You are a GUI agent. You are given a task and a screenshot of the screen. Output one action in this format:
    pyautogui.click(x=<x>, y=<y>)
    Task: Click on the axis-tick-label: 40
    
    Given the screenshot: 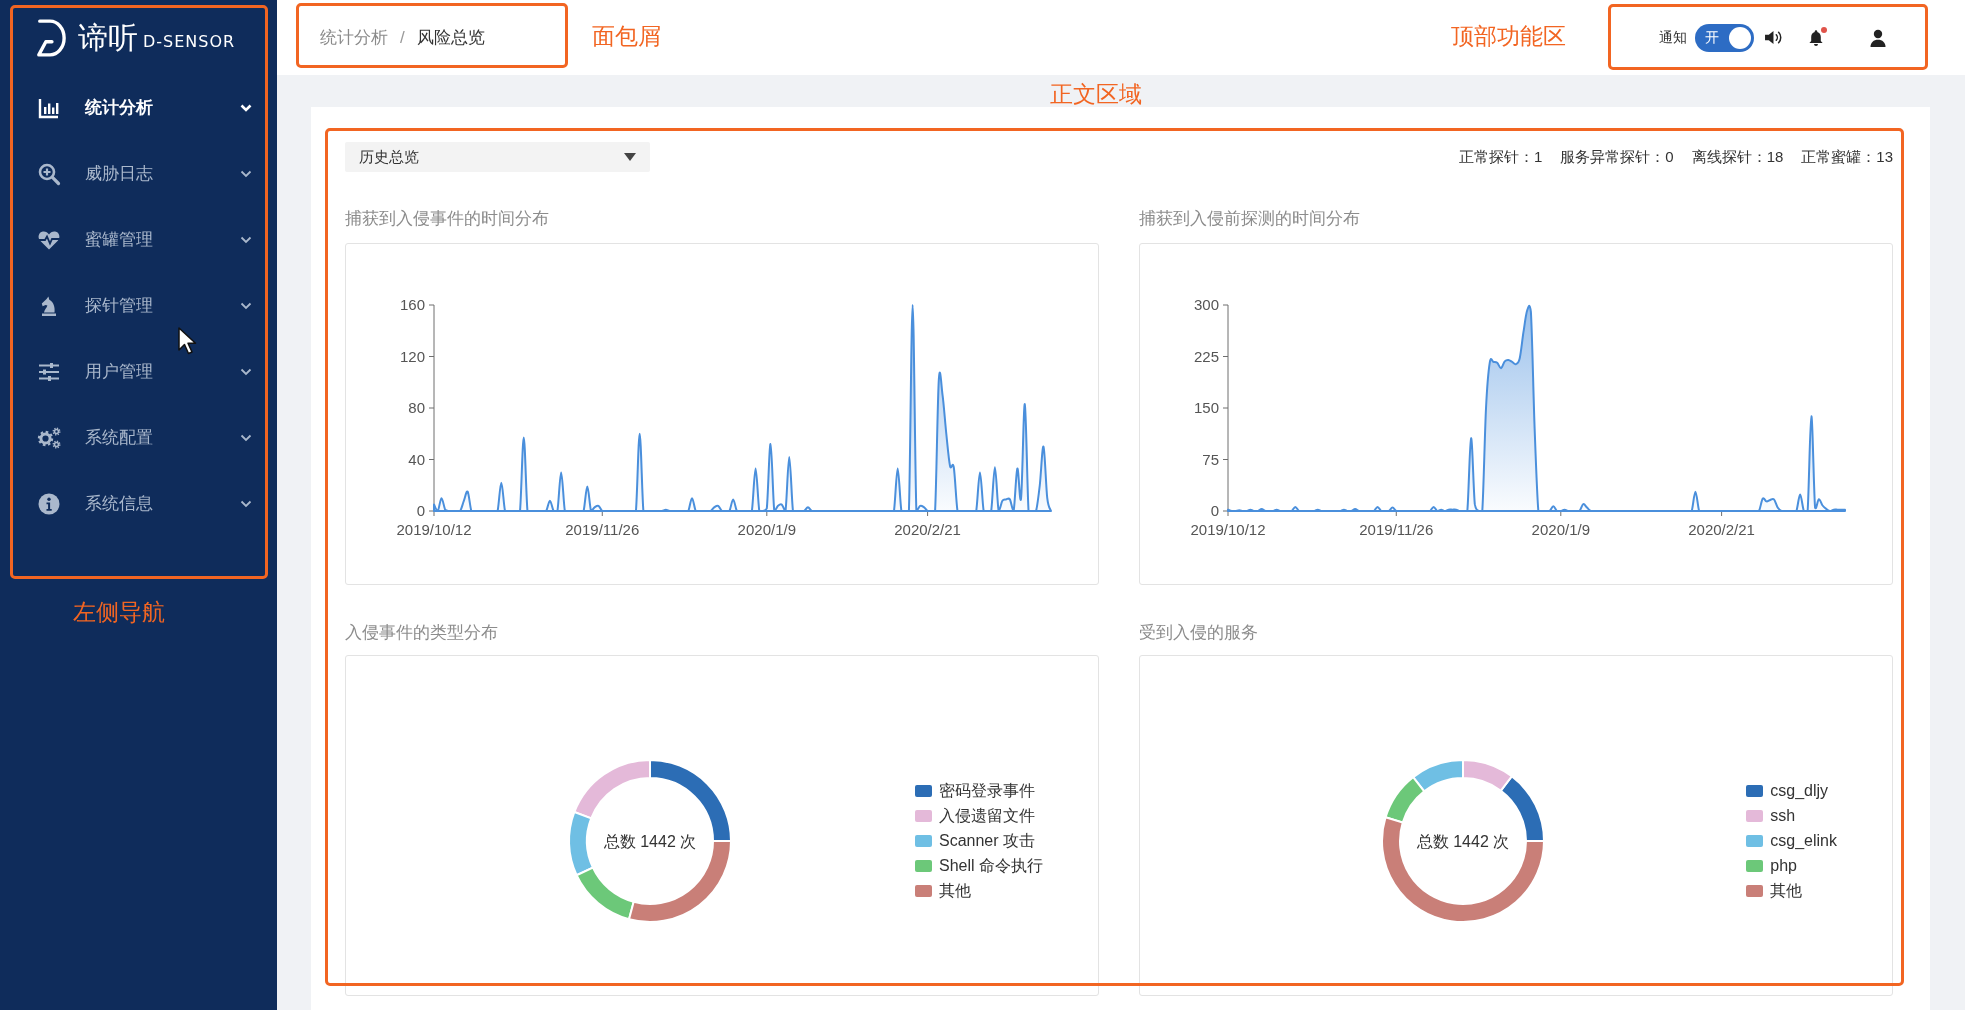 What is the action you would take?
    pyautogui.click(x=416, y=459)
    